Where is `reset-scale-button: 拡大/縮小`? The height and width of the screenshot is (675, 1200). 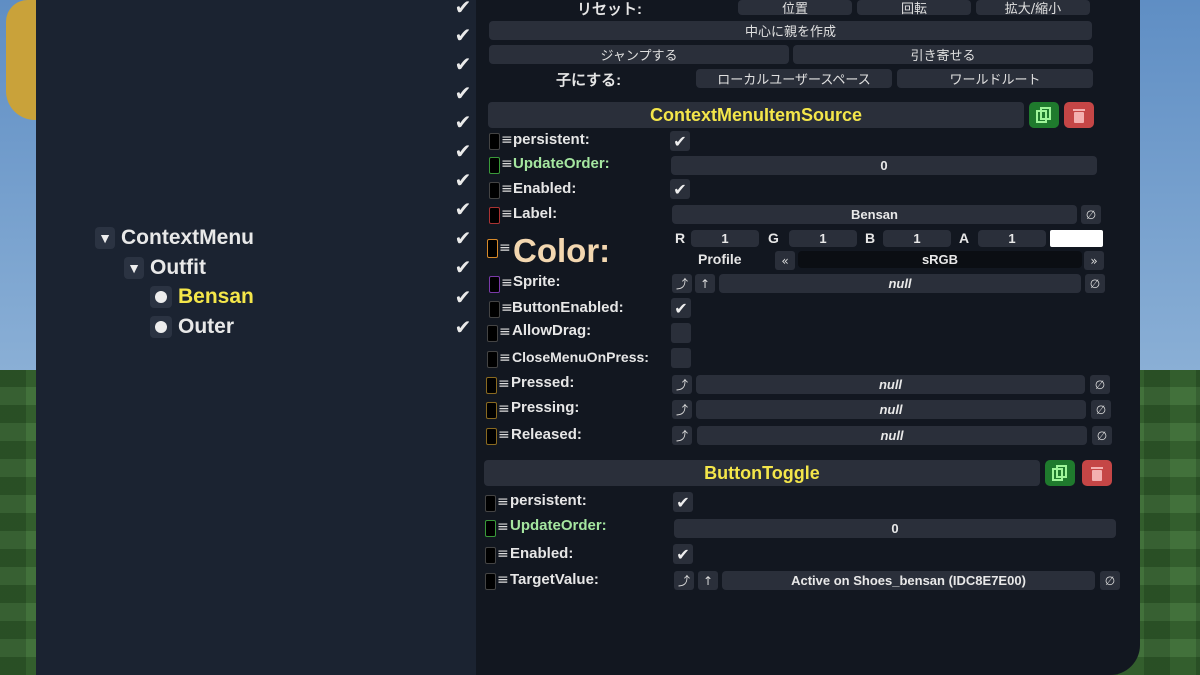
reset-scale-button: 拡大/縮小 is located at coordinates (1033, 8).